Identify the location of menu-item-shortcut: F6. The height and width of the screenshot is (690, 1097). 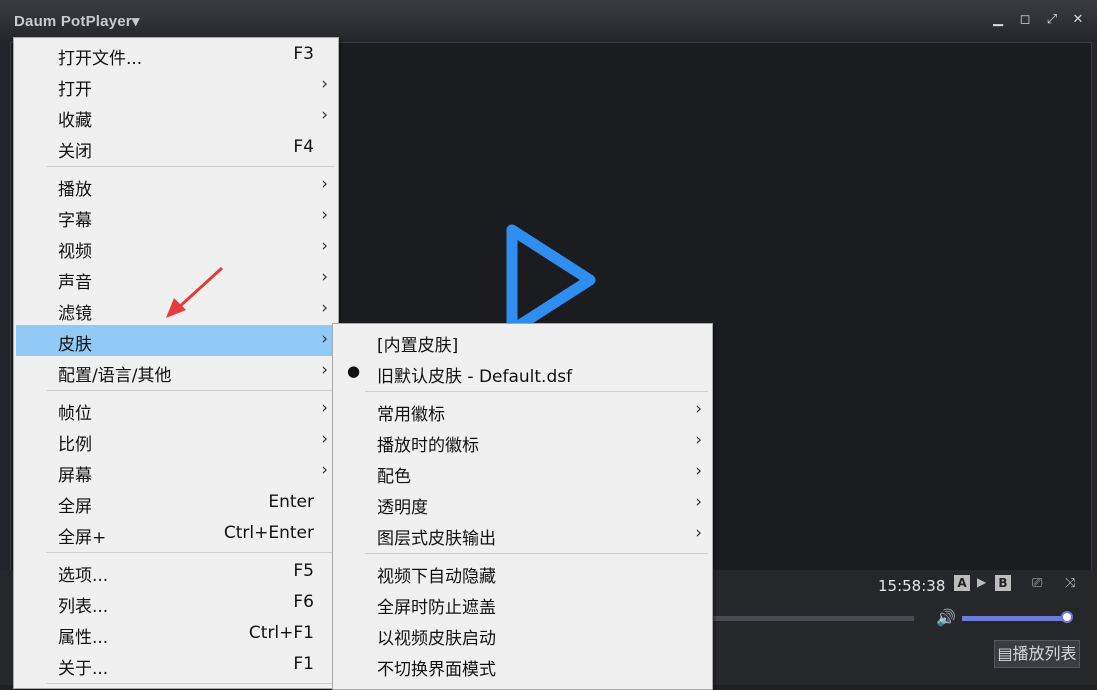
(303, 602).